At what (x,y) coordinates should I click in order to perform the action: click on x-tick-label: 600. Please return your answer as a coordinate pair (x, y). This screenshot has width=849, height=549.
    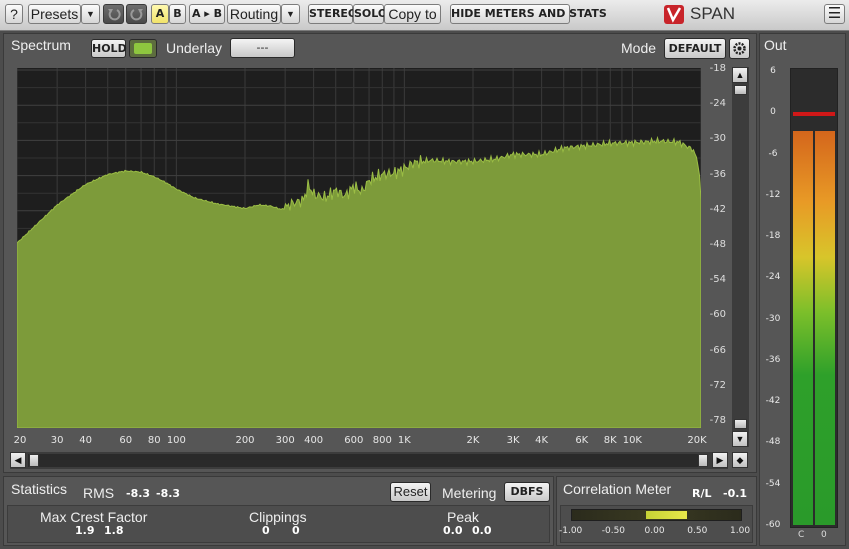
    Looking at the image, I should click on (354, 440).